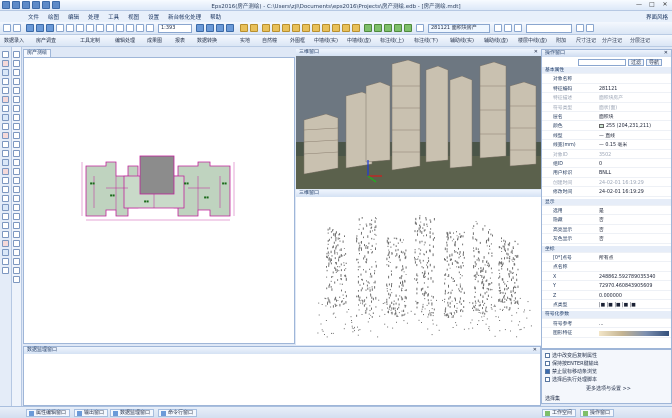 The image size is (672, 418). What do you see at coordinates (665, 5) in the screenshot?
I see `close-button: ✕` at bounding box center [665, 5].